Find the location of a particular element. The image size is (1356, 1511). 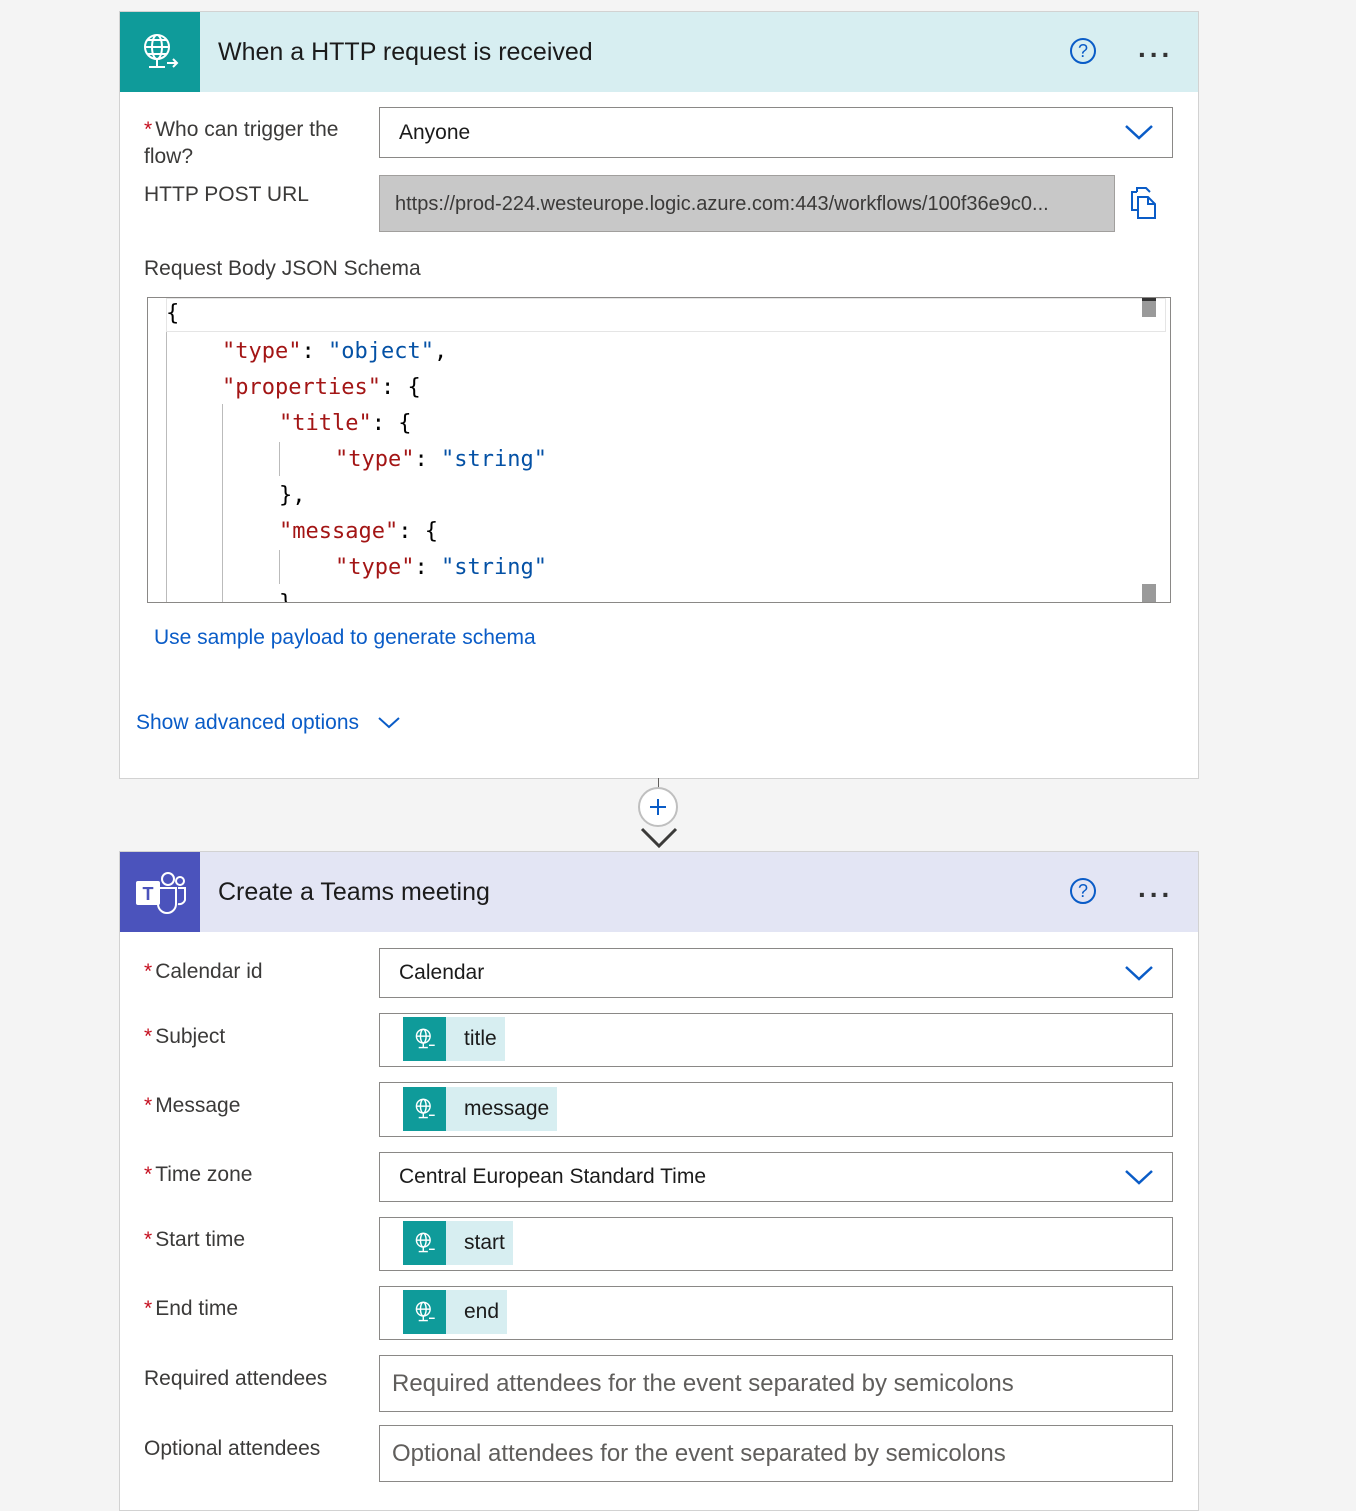

token-label: title is located at coordinates (480, 1038).